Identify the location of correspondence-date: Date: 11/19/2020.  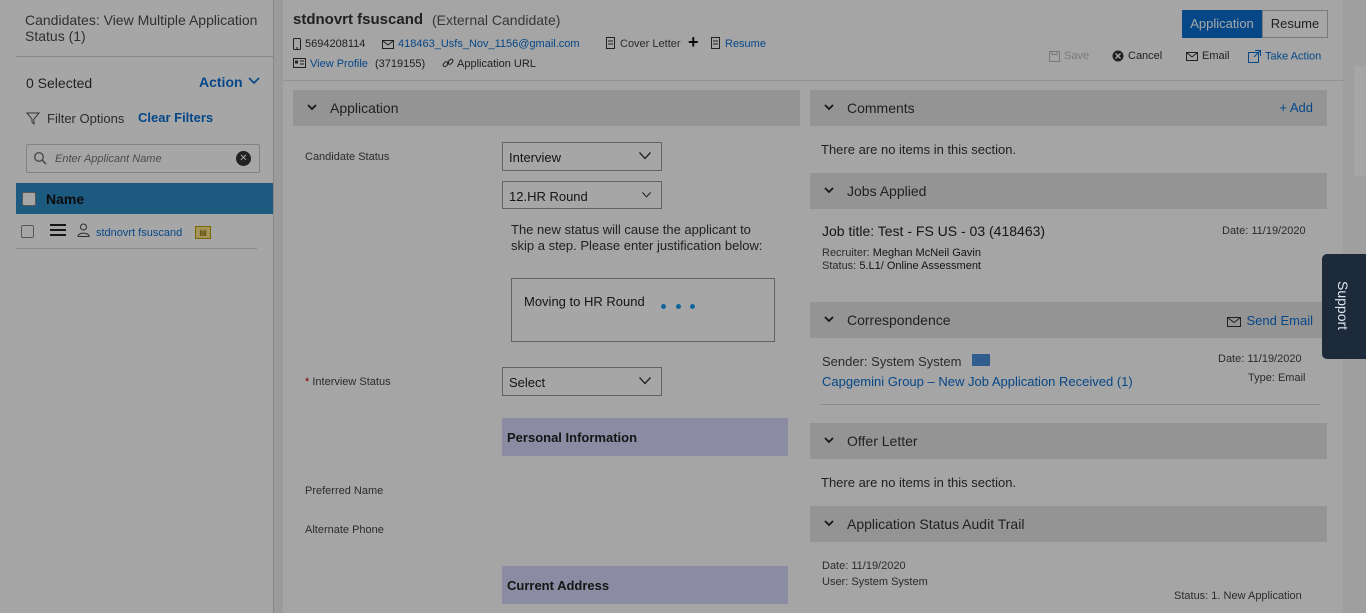
(1260, 359).